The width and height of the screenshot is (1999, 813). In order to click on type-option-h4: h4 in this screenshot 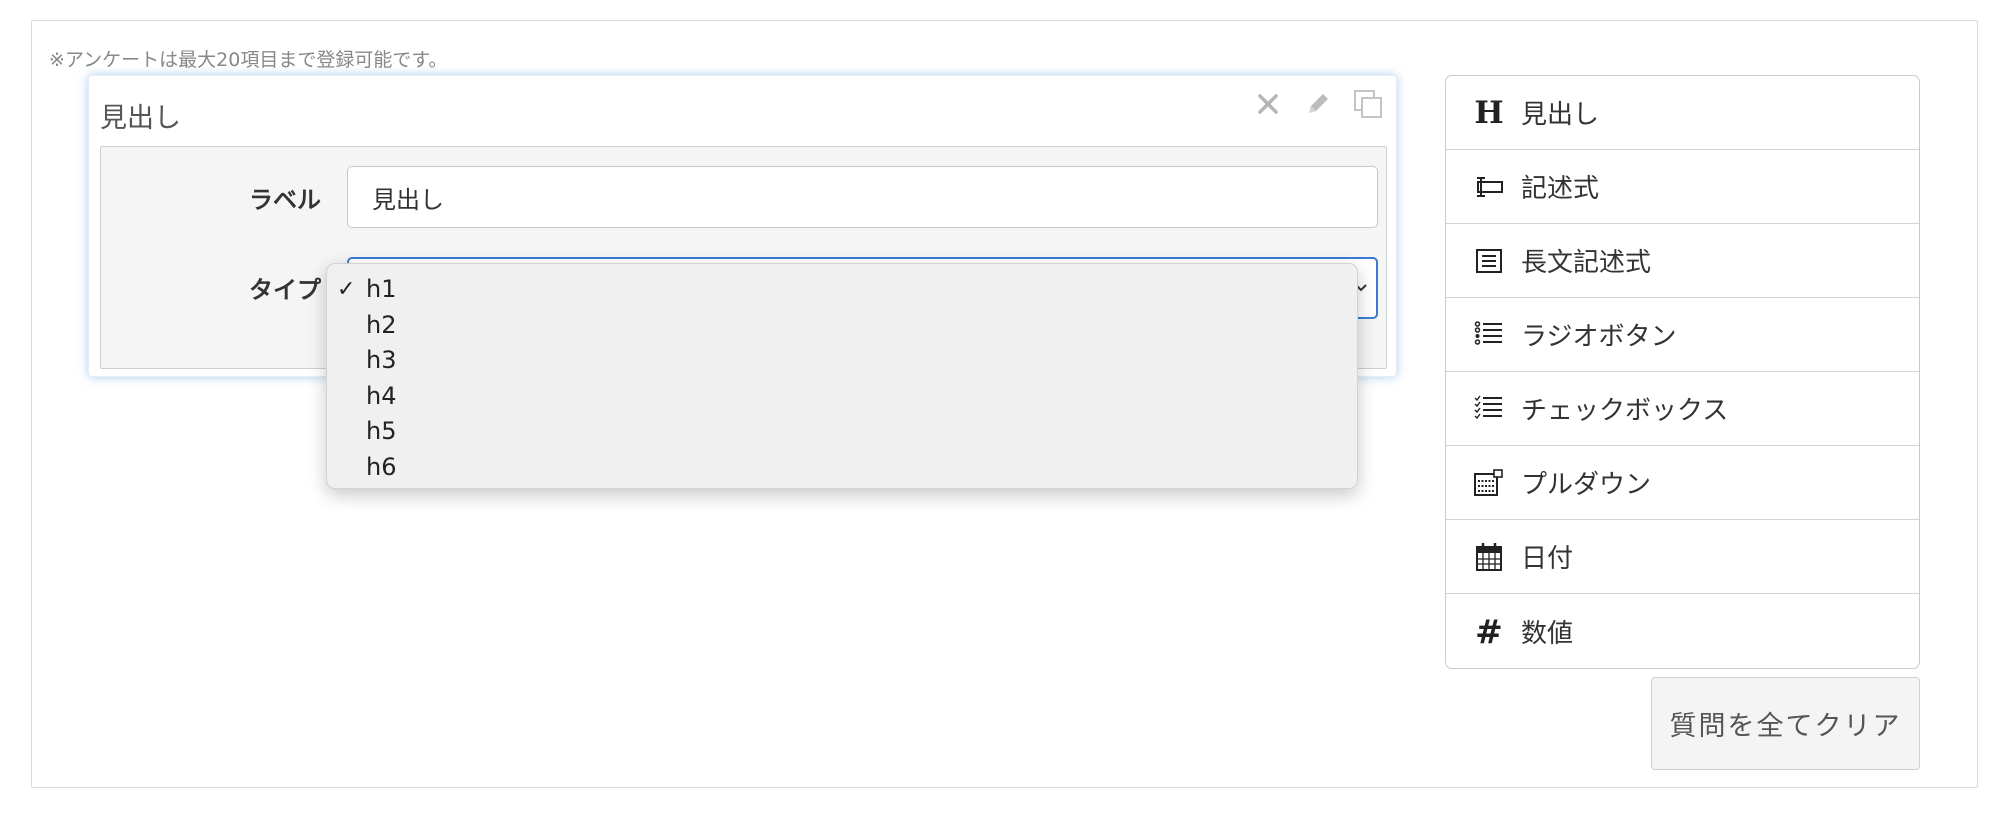, I will do `click(842, 397)`.